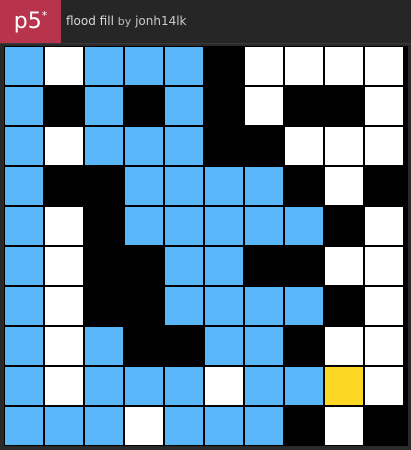  What do you see at coordinates (90, 21) in the screenshot?
I see `sketch-name: flood fill` at bounding box center [90, 21].